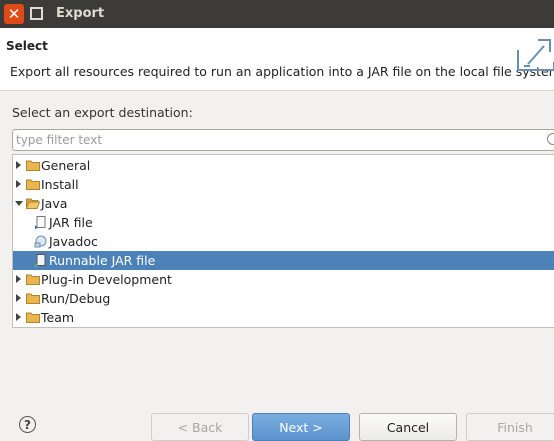 The width and height of the screenshot is (554, 441). I want to click on jar-file-icon, so click(40, 222).